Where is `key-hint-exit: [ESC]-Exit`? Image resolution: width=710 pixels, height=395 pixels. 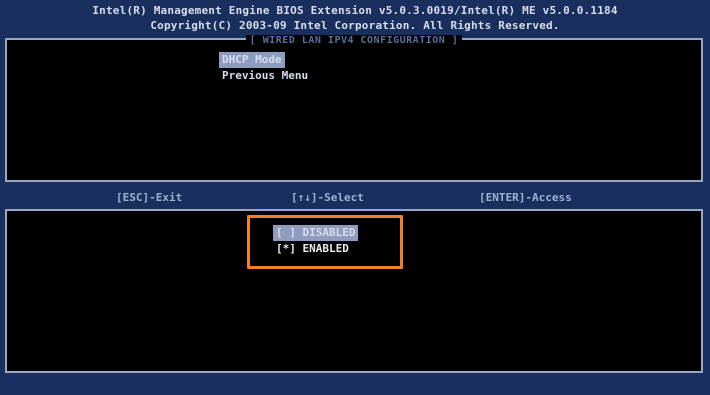
key-hint-exit: [ESC]-Exit is located at coordinates (149, 197).